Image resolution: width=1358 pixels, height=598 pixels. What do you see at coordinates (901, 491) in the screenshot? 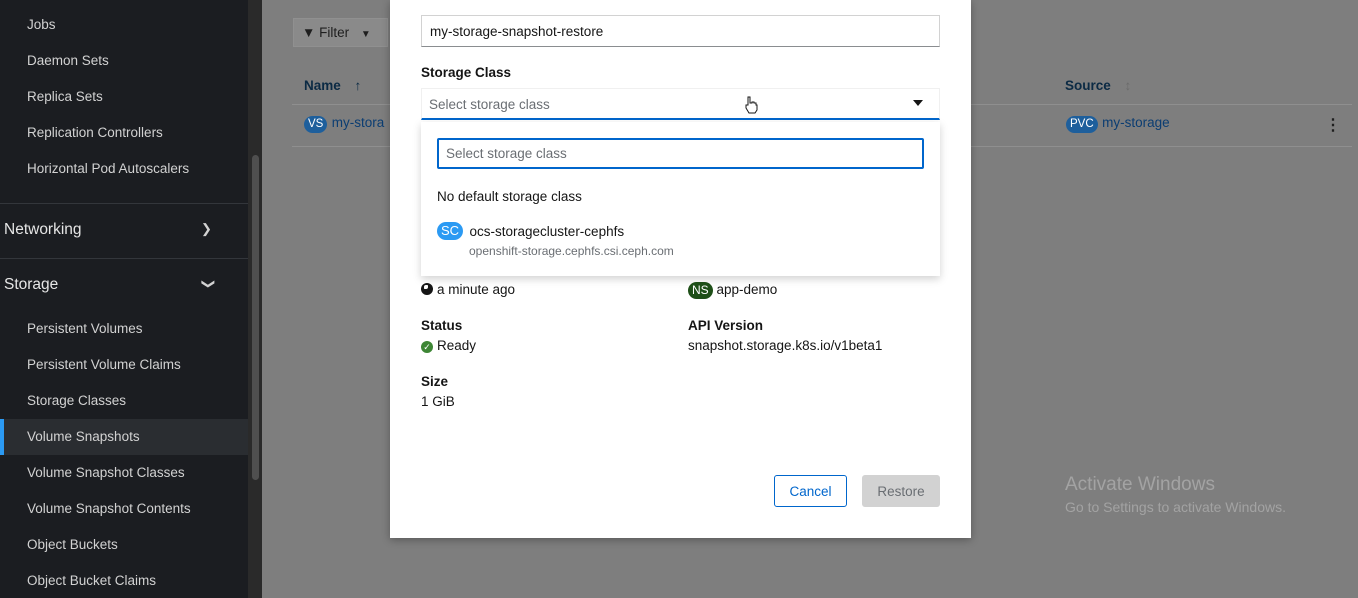
I see `restore-button: Restore` at bounding box center [901, 491].